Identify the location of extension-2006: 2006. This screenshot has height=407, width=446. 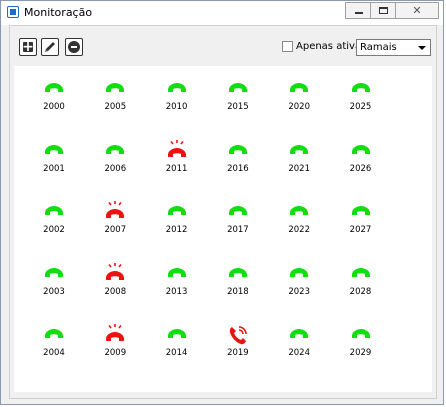
(115, 158).